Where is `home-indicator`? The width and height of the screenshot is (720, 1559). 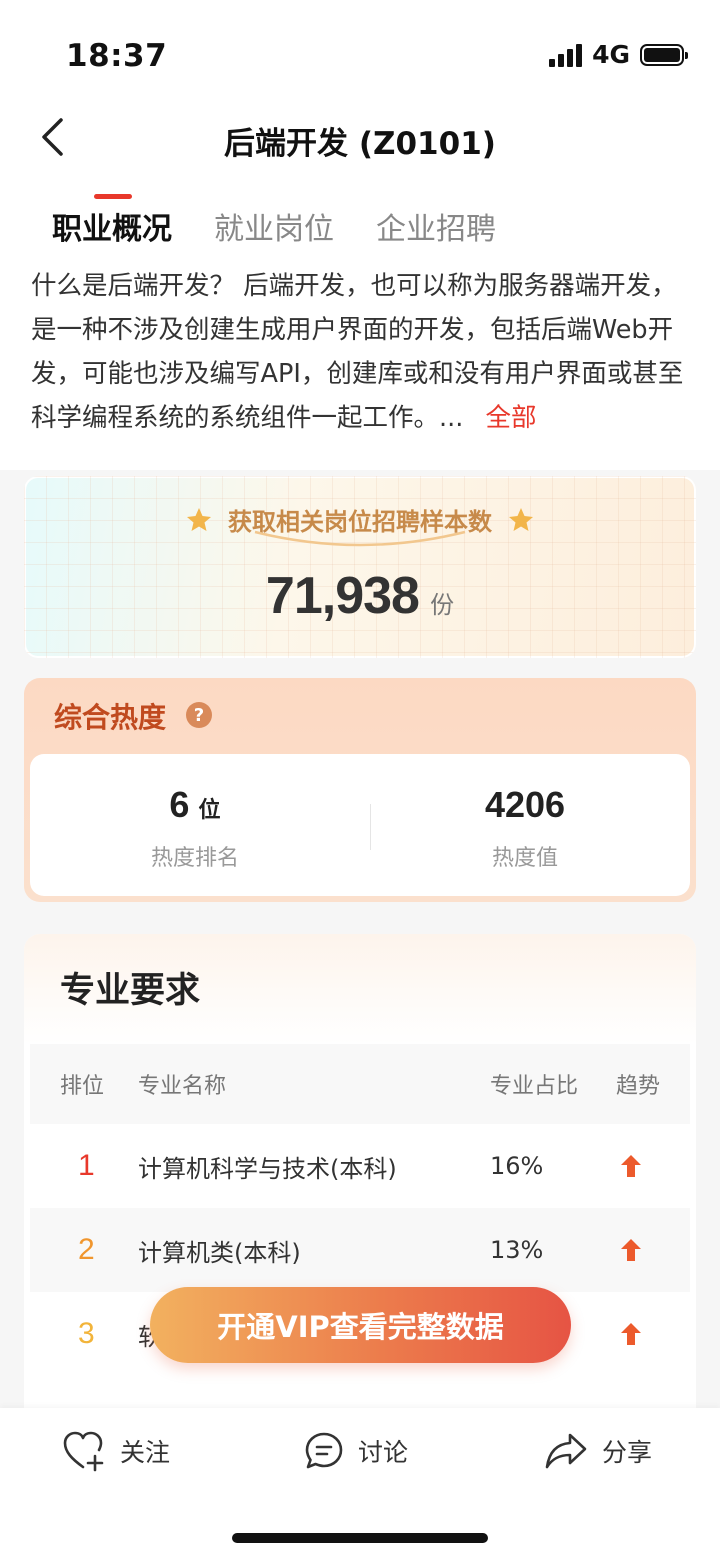 home-indicator is located at coordinates (360, 1538).